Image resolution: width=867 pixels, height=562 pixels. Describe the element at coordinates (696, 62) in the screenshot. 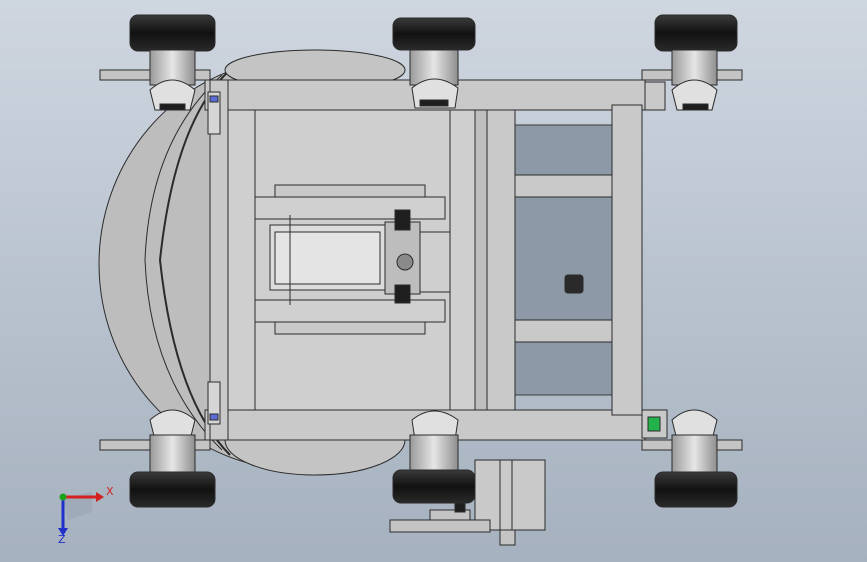

I see `wheel-module-top-right` at that location.